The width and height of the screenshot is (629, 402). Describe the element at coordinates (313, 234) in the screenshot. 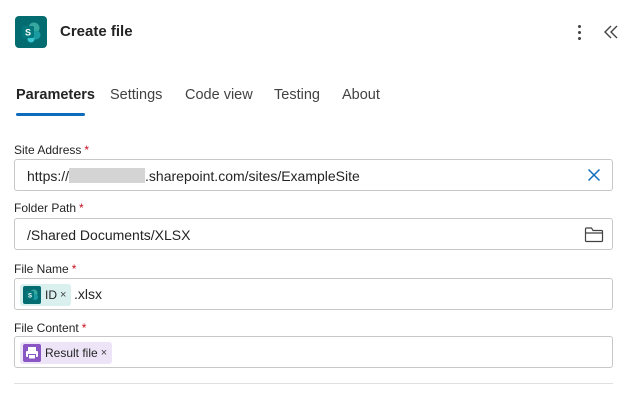

I see `folder-path-field: /Shared Documents/XLSX` at that location.